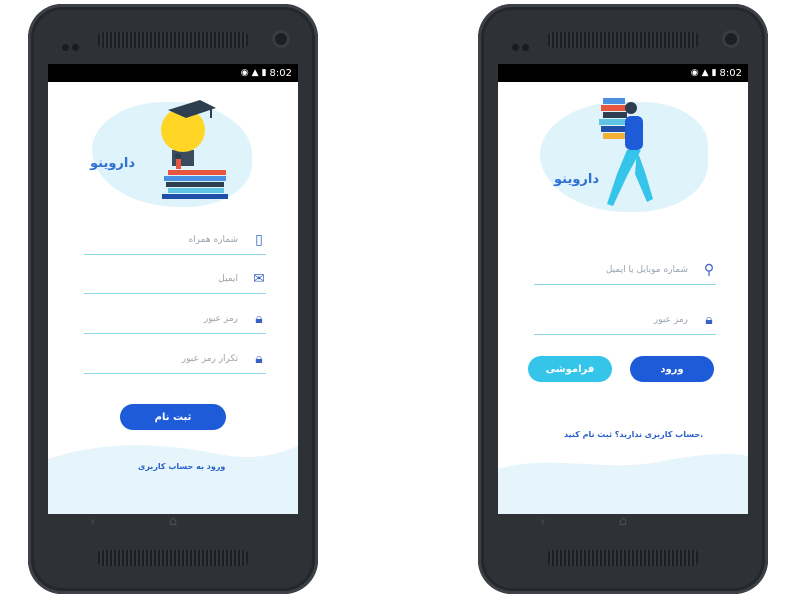 Image resolution: width=800 pixels, height=600 pixels. What do you see at coordinates (181, 466) in the screenshot?
I see `login-link: ورود به حساب کاربری` at bounding box center [181, 466].